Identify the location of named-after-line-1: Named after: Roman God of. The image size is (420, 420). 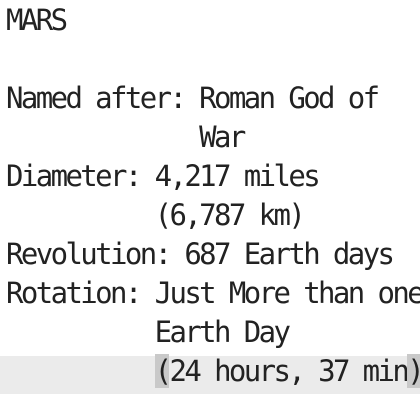
(193, 98).